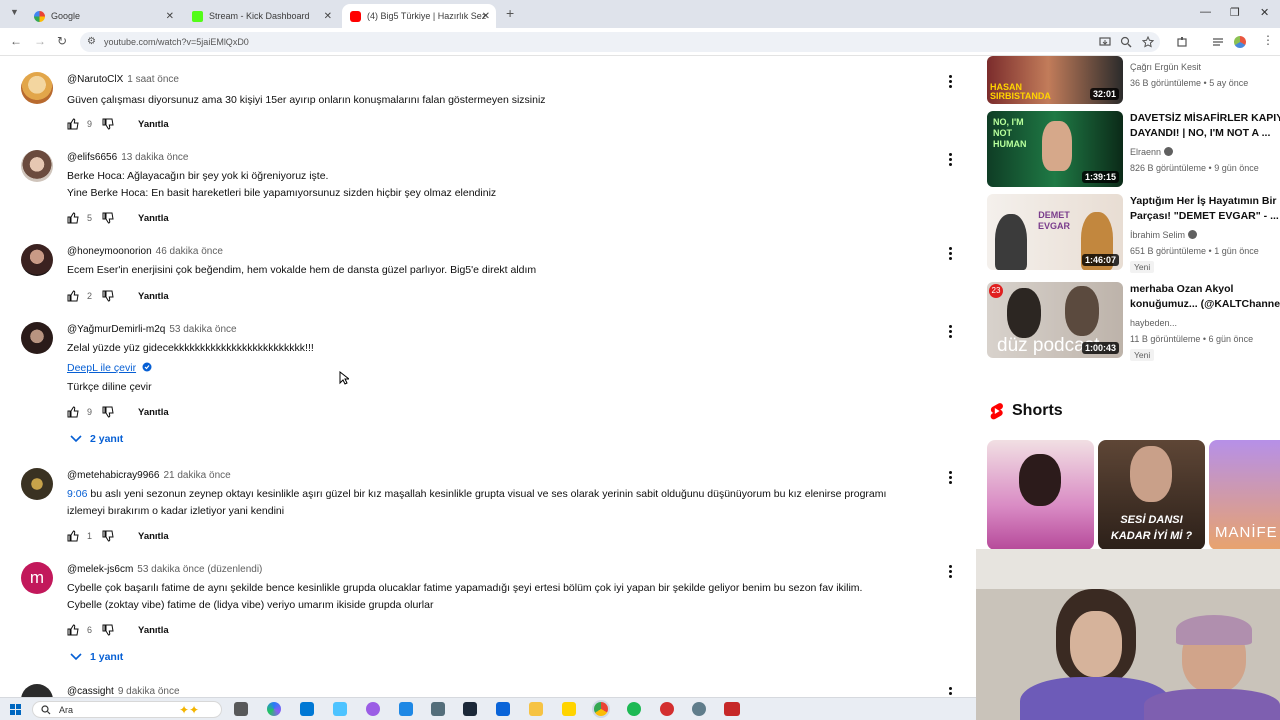  I want to click on menu-icon: ⋮, so click(1268, 40).